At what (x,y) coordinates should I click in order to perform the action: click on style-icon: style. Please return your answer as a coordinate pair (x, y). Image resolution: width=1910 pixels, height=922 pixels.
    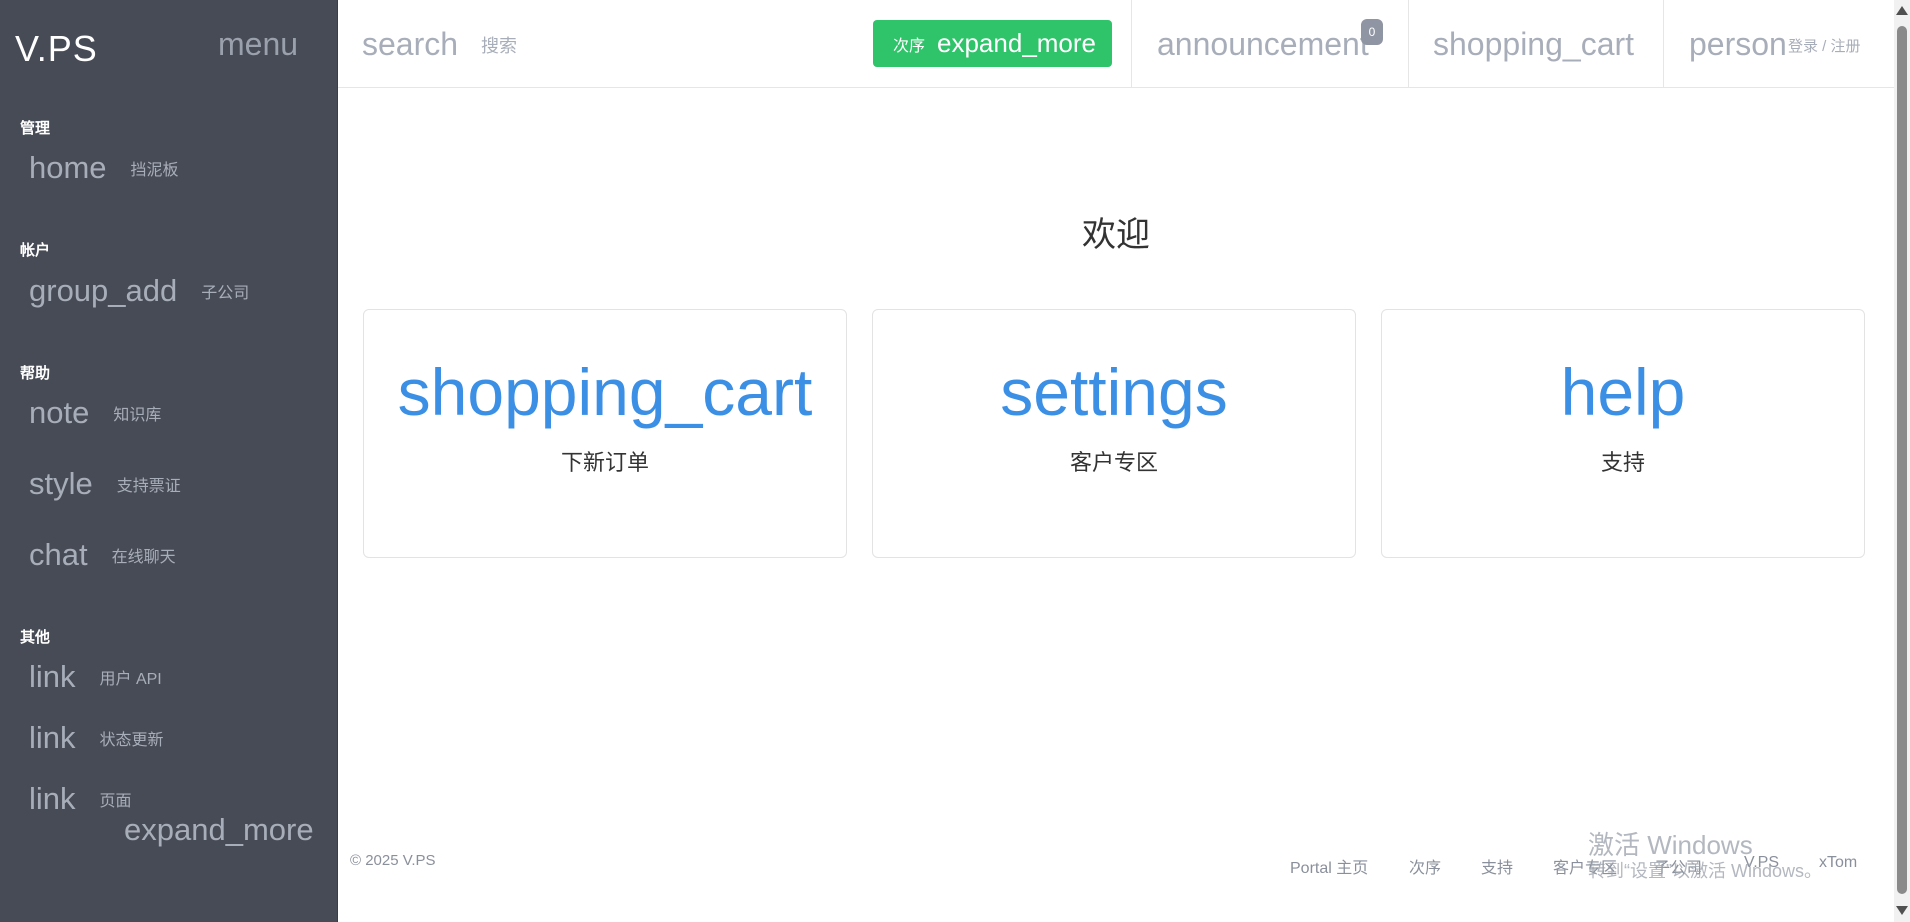
    Looking at the image, I should click on (61, 483).